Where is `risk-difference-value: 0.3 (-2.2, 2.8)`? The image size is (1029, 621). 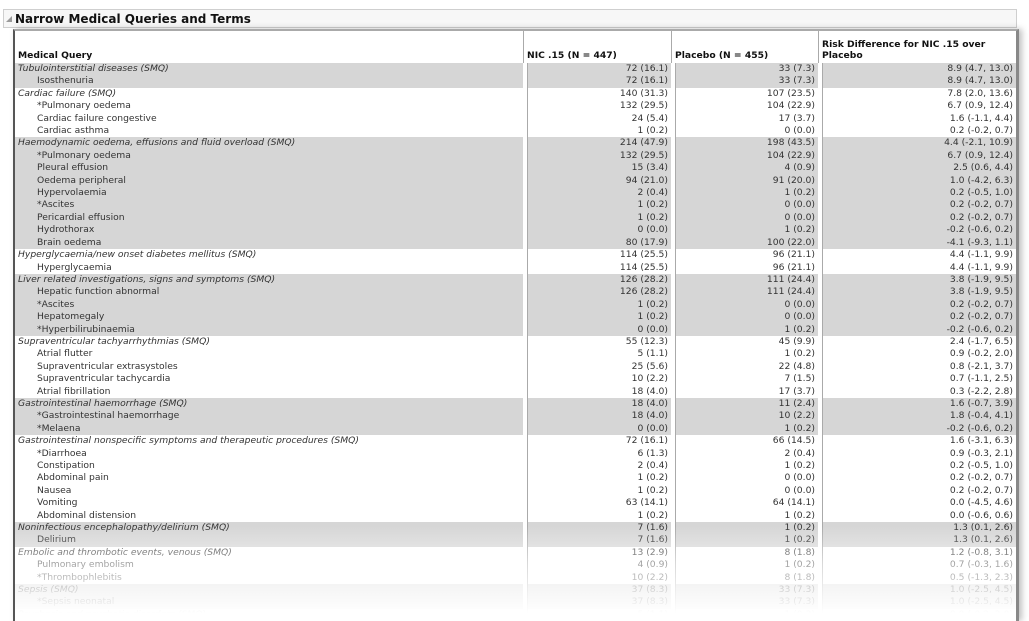
risk-difference-value: 0.3 (-2.2, 2.8) is located at coordinates (917, 391).